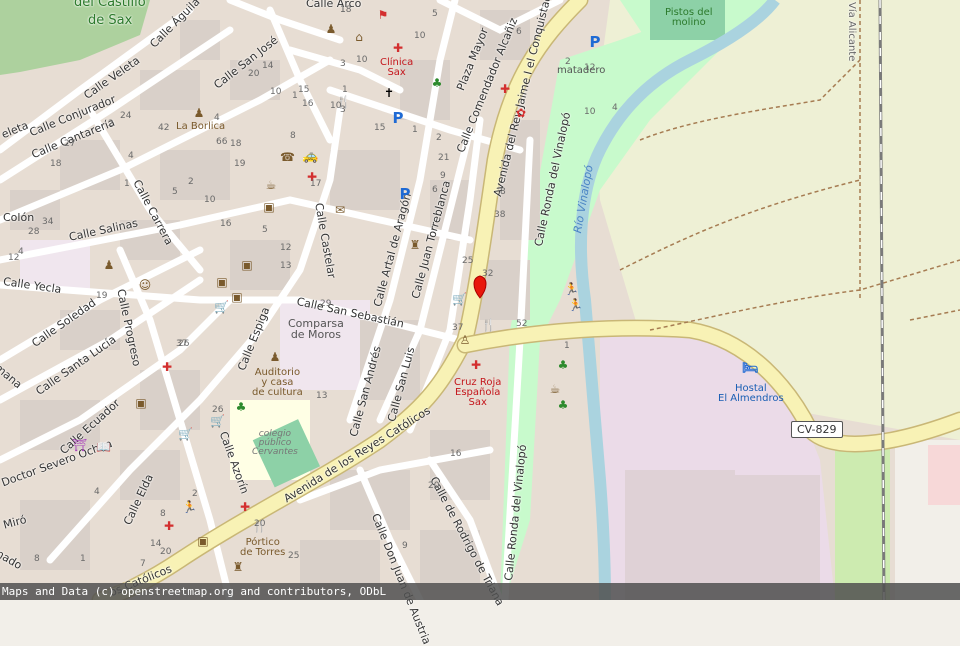  What do you see at coordinates (478, 392) in the screenshot?
I see `poi-cruz-roja: Cruz Roja Española Sax` at bounding box center [478, 392].